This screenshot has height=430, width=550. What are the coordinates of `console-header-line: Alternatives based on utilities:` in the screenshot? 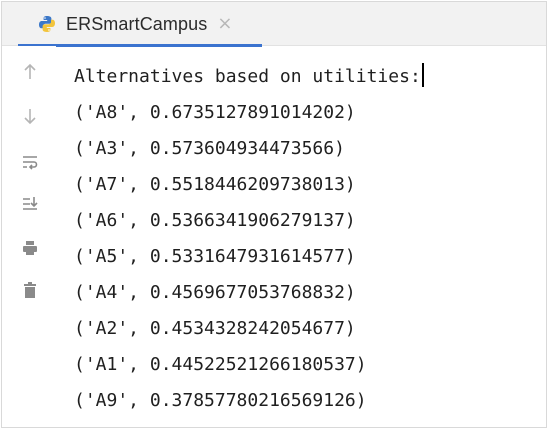 It's located at (305, 80).